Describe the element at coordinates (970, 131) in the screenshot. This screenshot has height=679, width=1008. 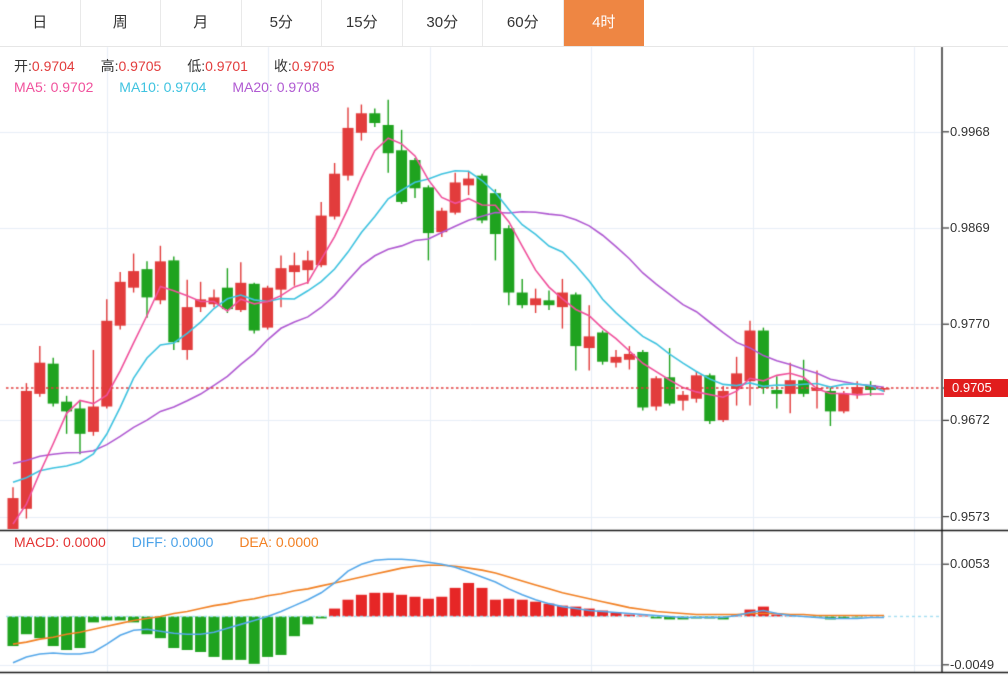
I see `y-axis-label: 0.9968` at that location.